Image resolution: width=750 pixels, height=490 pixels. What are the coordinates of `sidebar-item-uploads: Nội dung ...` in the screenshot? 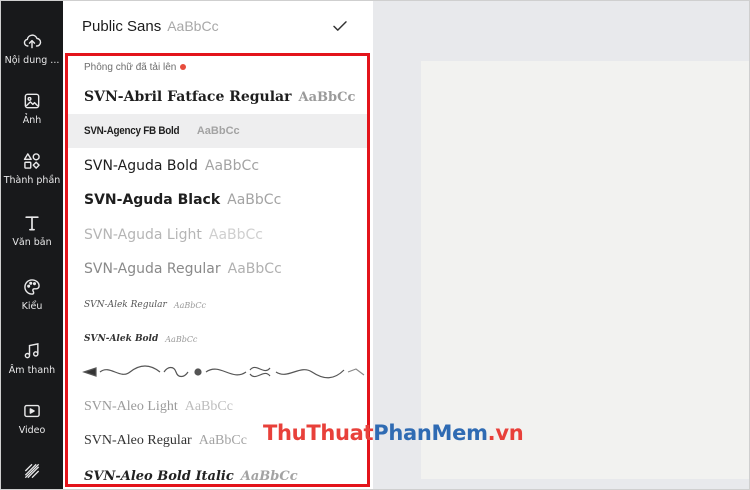 It's located at (32, 55).